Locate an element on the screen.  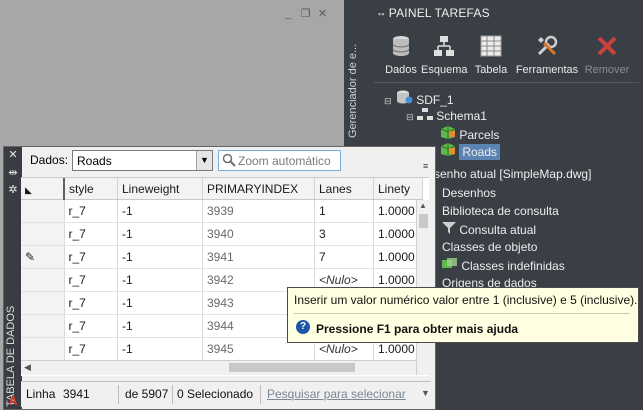
tool-tabela-label: Tabela is located at coordinates (491, 70).